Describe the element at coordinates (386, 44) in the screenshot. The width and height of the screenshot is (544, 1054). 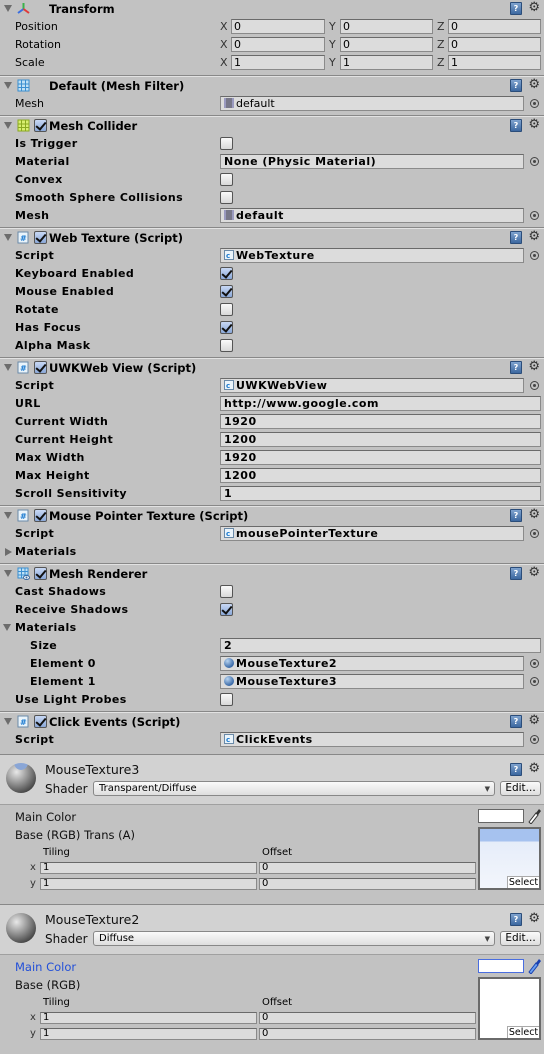
I see `rotation-y-field: 0` at that location.